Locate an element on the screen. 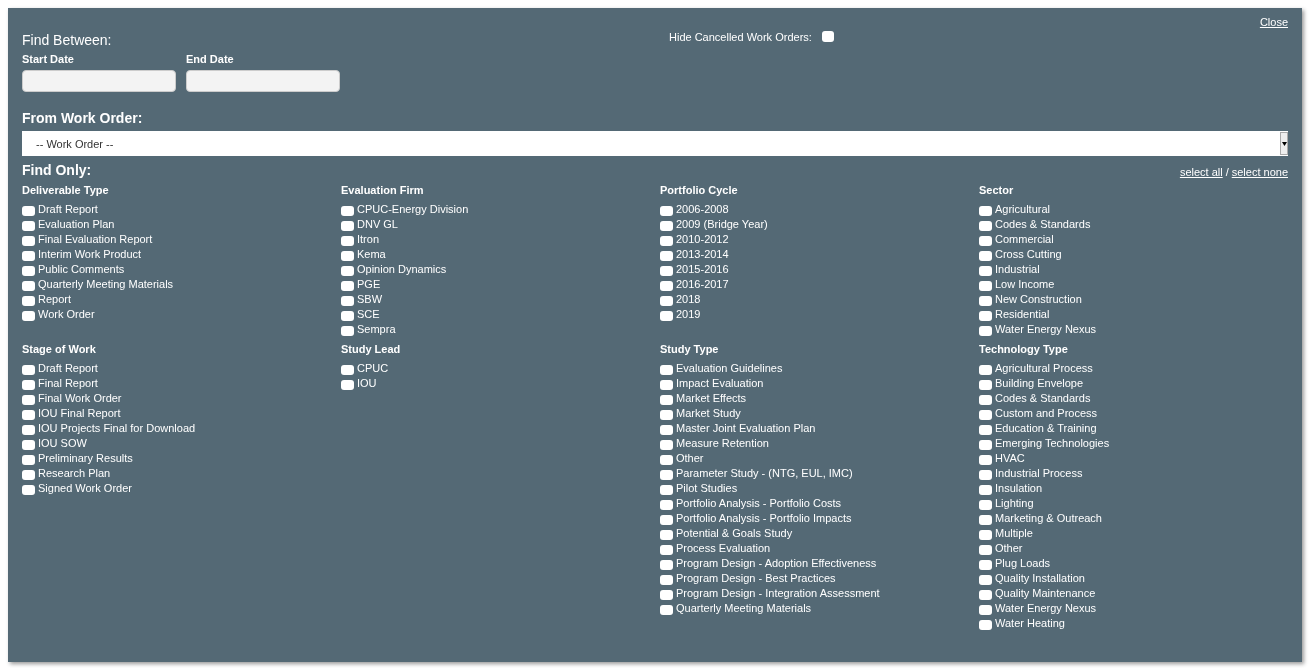 Image resolution: width=1309 pixels, height=668 pixels. hide-cancelled-label: Hide Cancelled Work Orders: is located at coordinates (740, 37).